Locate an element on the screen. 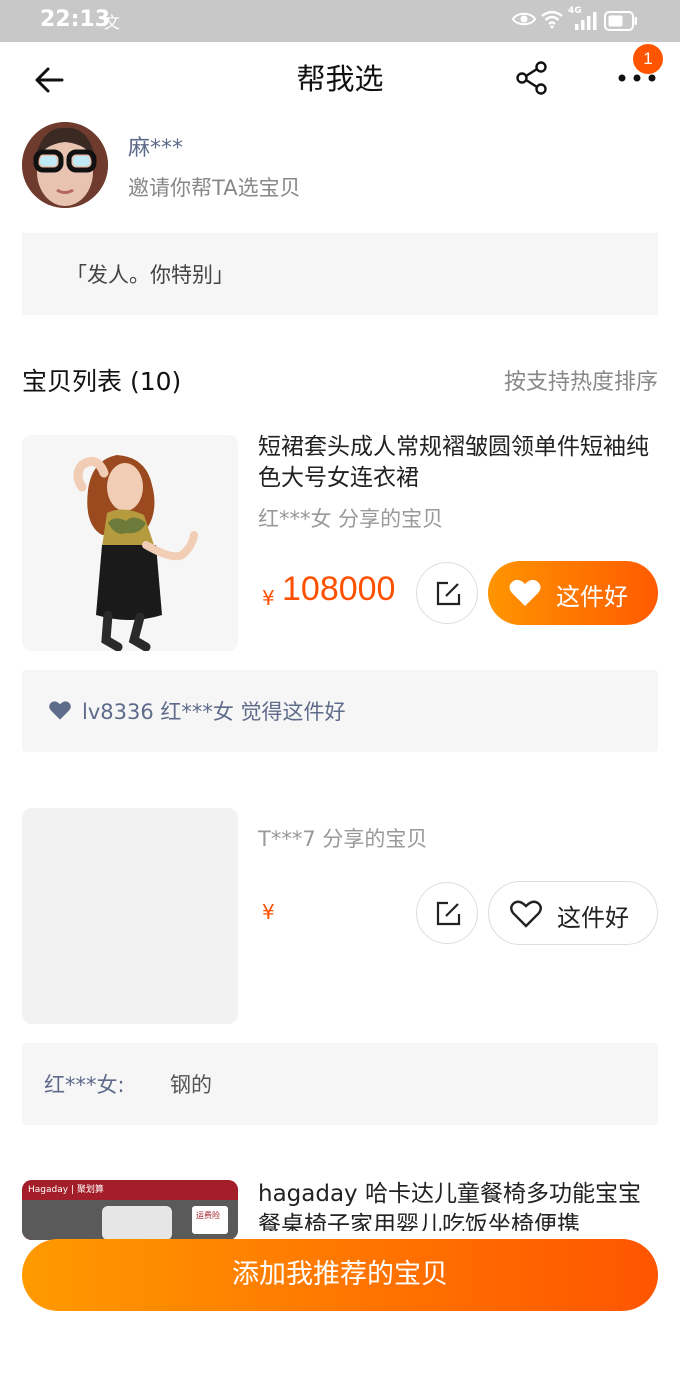 The height and width of the screenshot is (1388, 680). notification-badge: 1 is located at coordinates (648, 59).